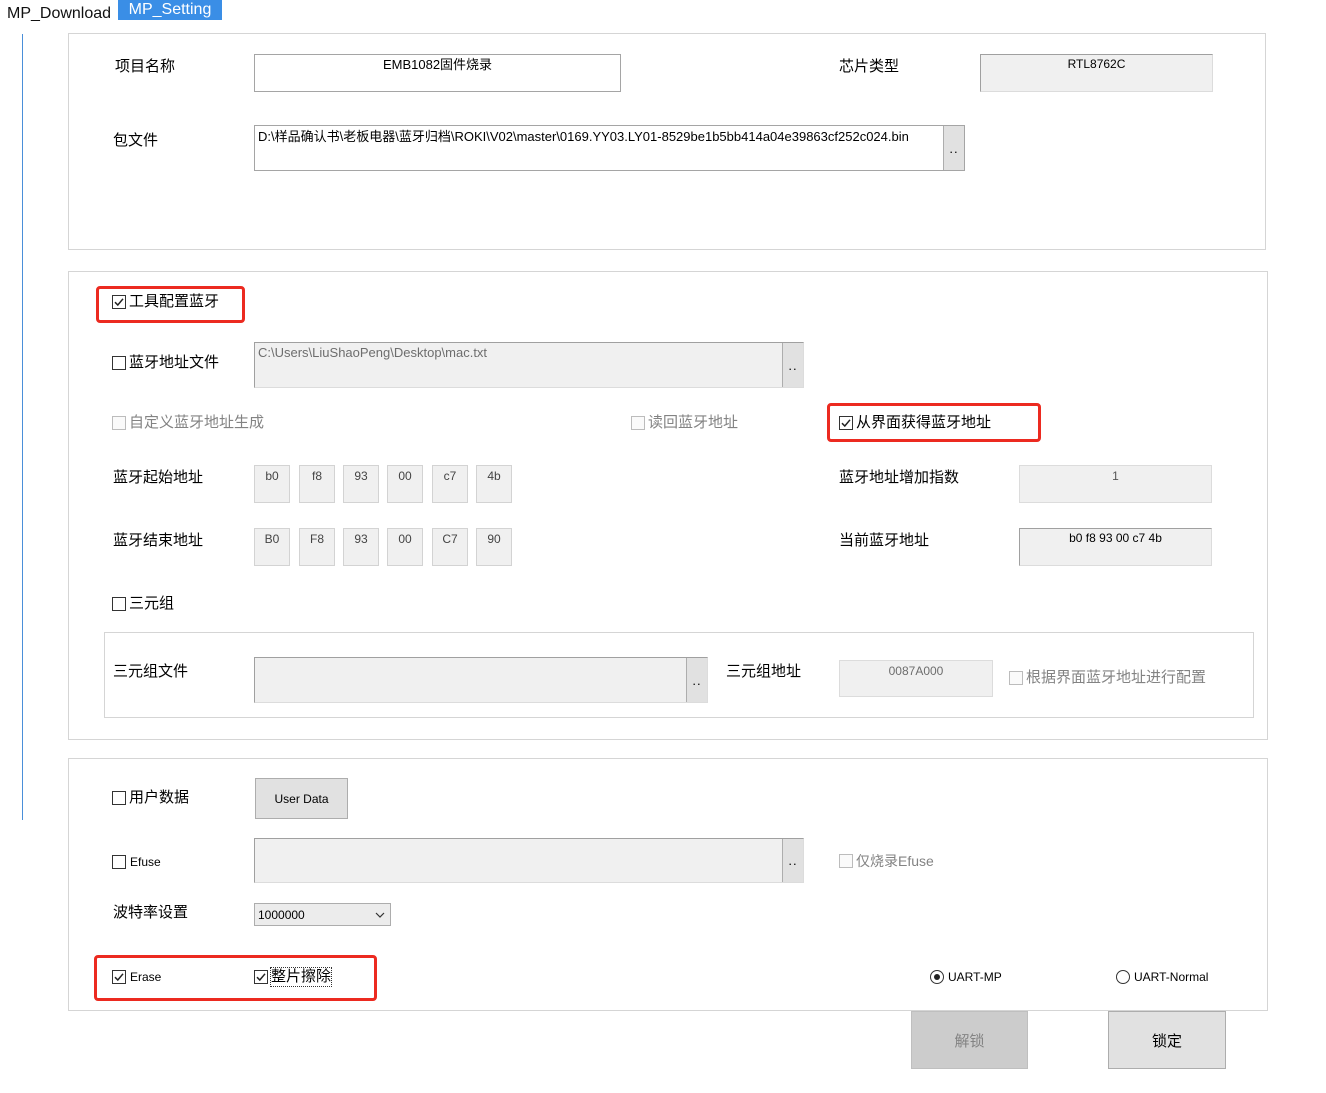 This screenshot has width=1326, height=1093. What do you see at coordinates (174, 301) in the screenshot?
I see `checkbox-label: 工具配置蓝牙` at bounding box center [174, 301].